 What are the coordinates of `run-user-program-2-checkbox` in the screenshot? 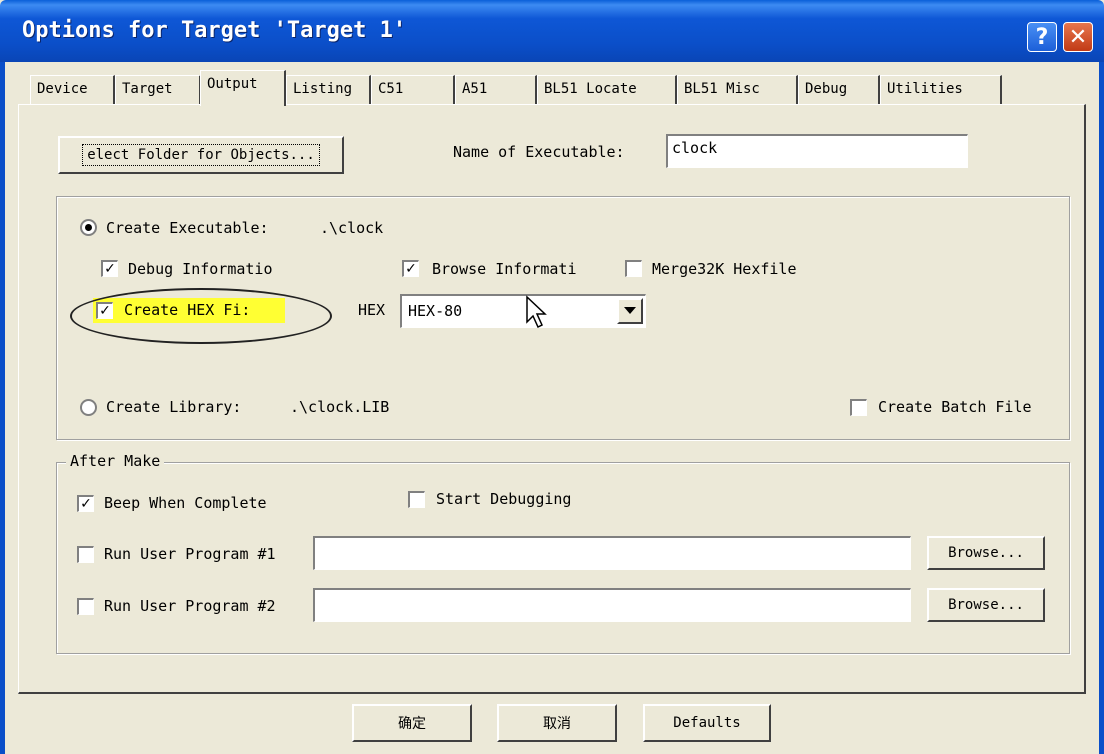 It's located at (85, 606).